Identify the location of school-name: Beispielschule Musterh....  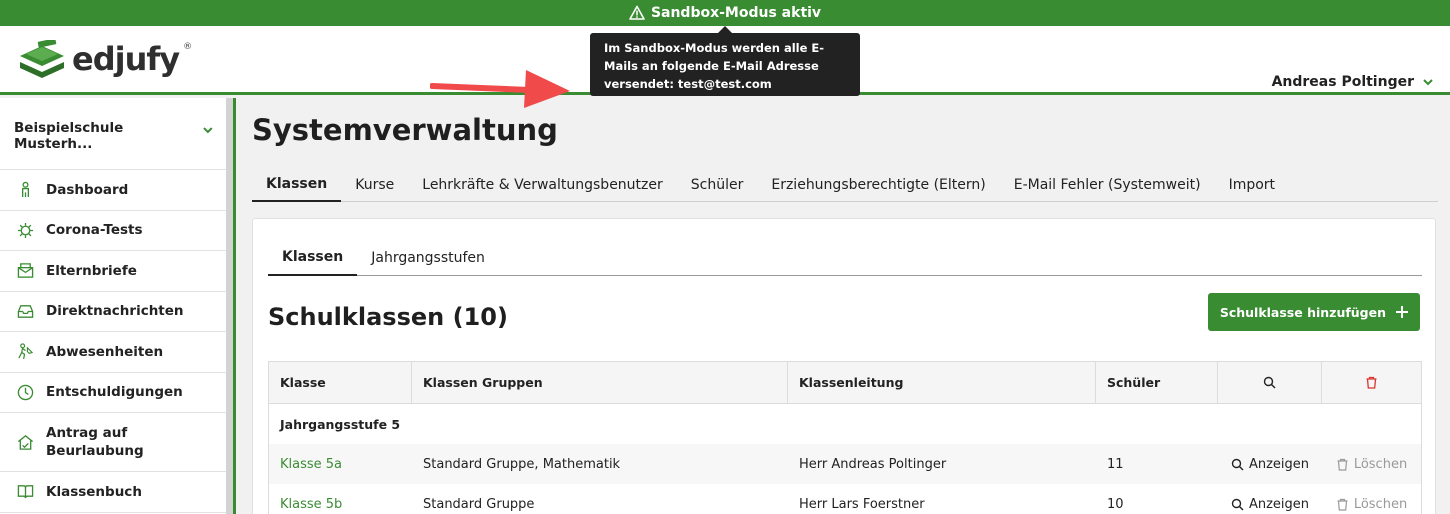
(69, 136).